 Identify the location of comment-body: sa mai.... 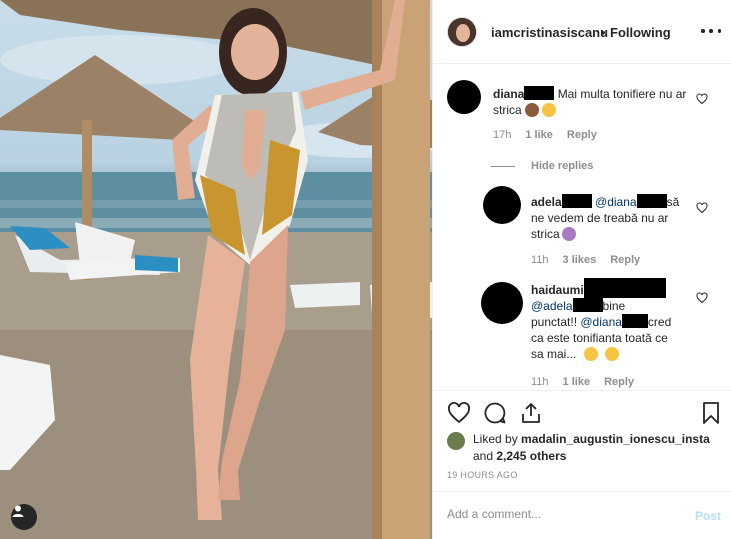
(554, 354).